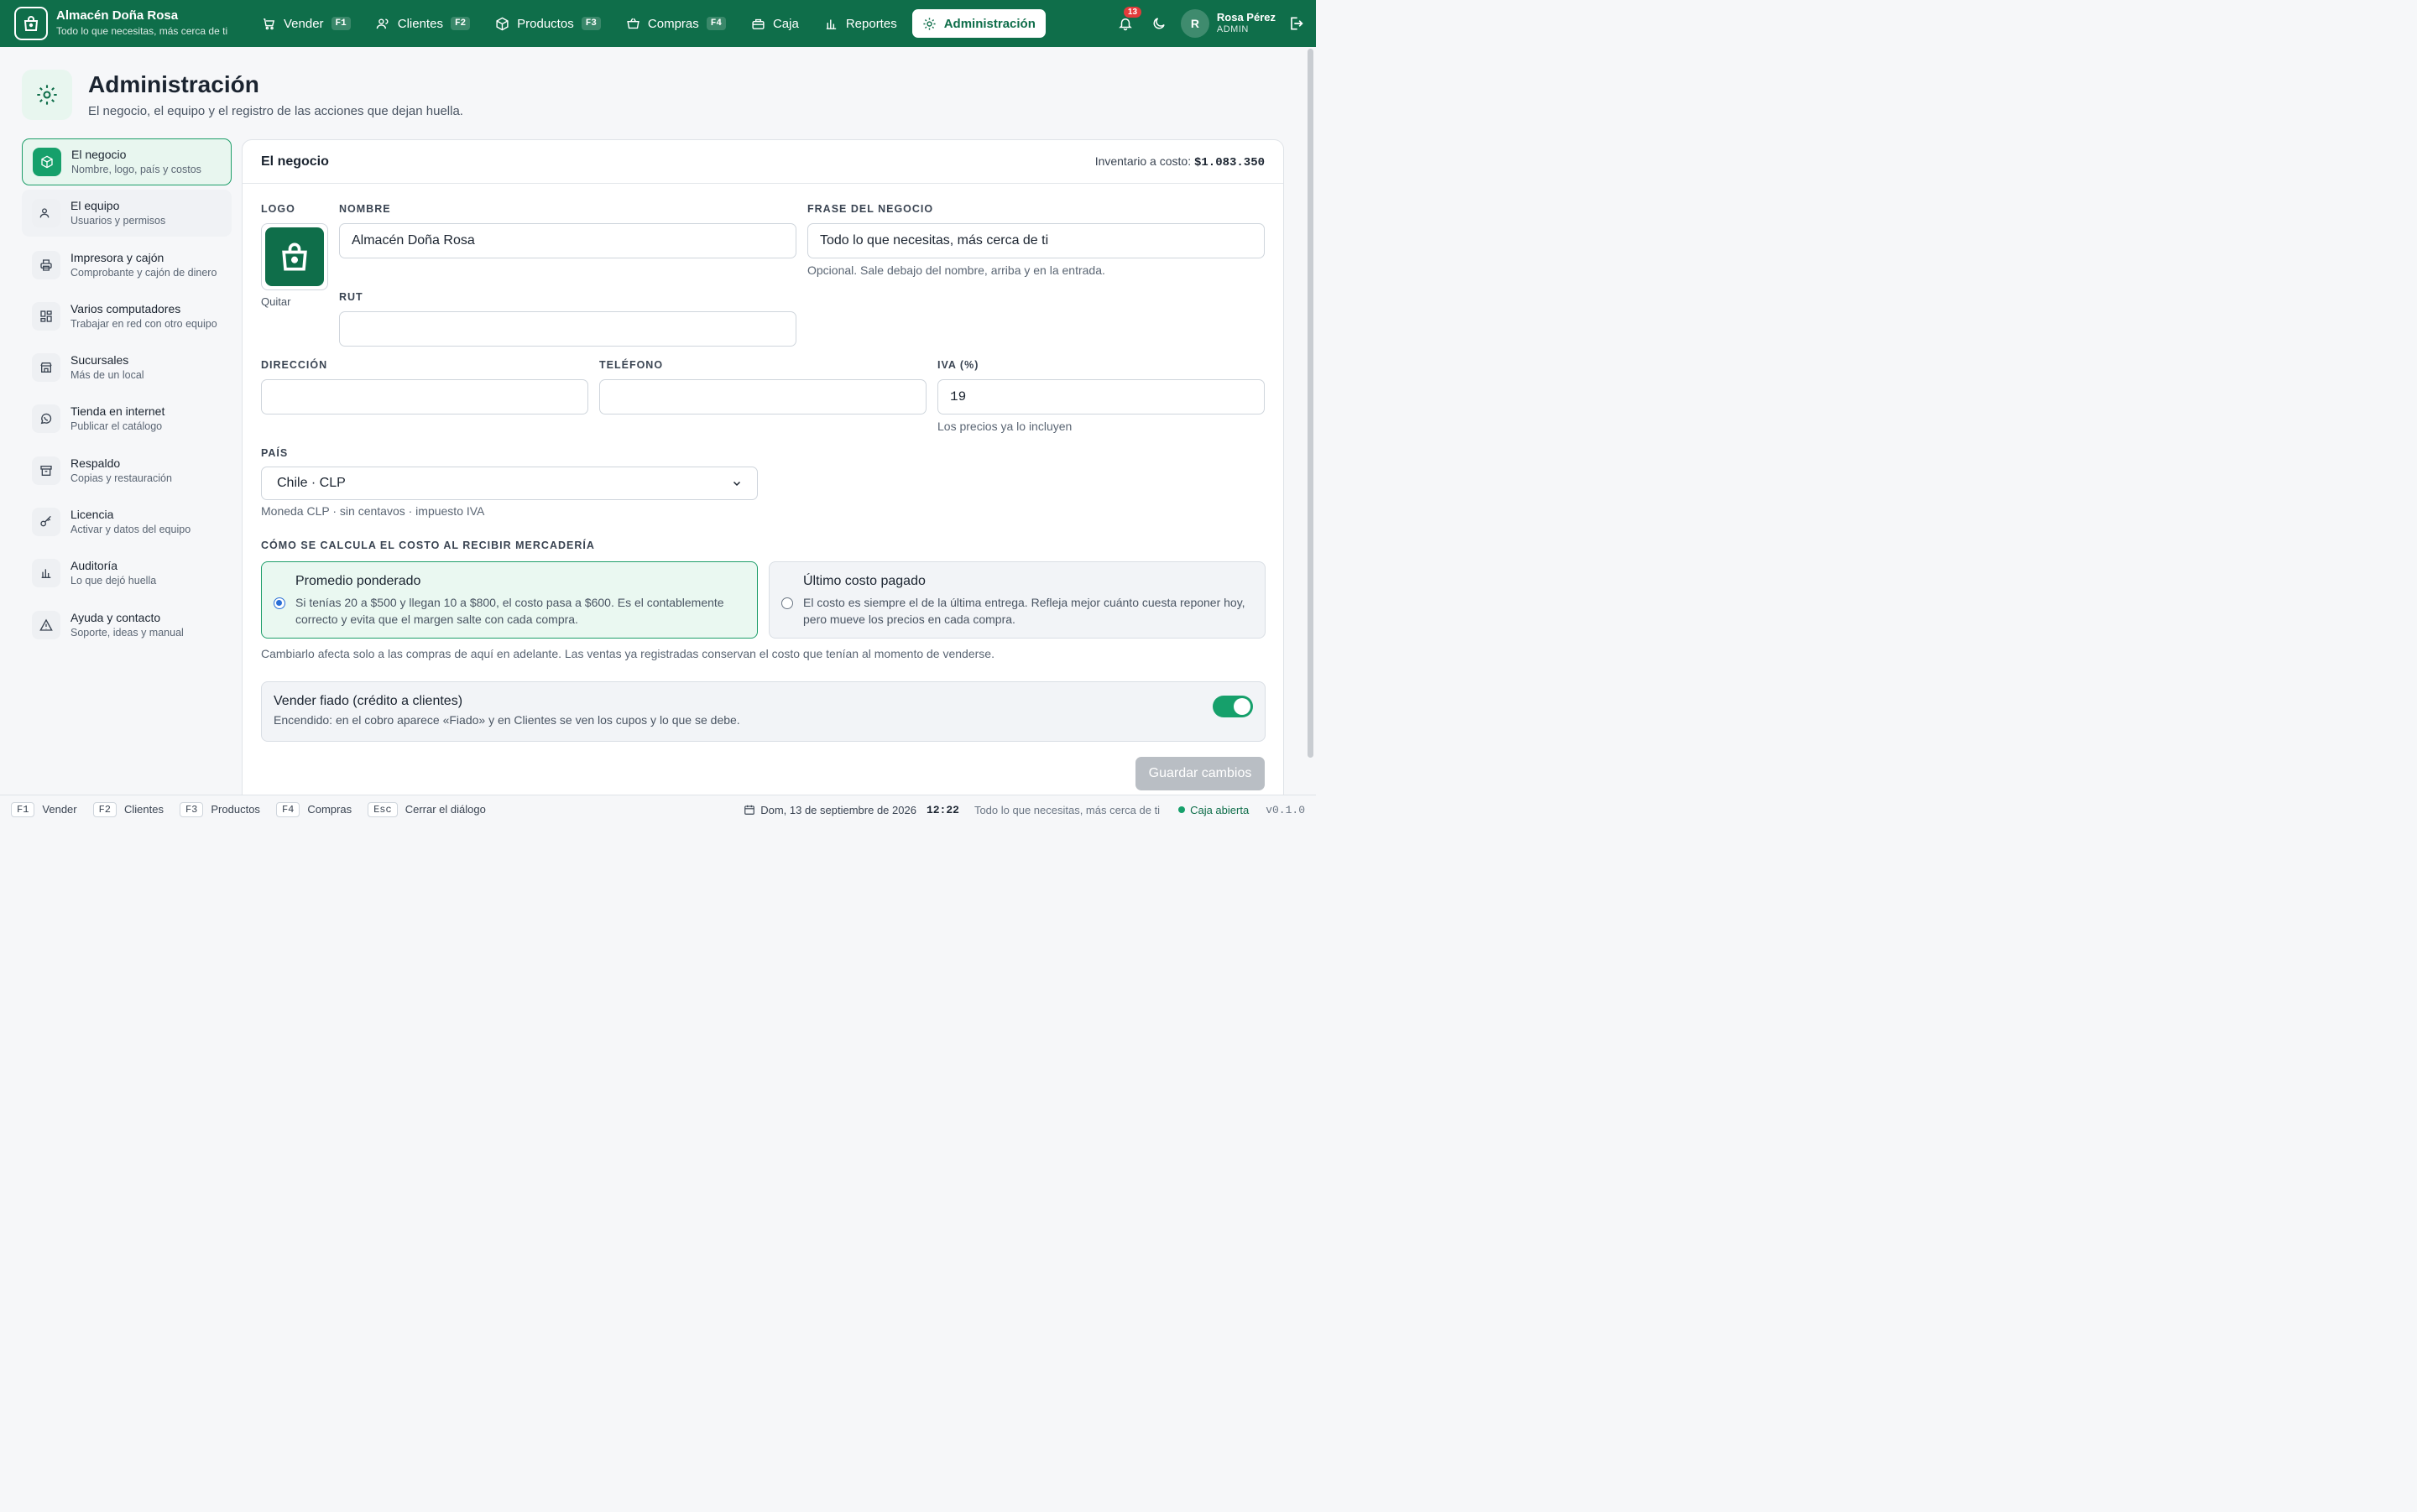 This screenshot has width=2417, height=1512. What do you see at coordinates (1128, 21) in the screenshot?
I see `notifications-button: 13` at bounding box center [1128, 21].